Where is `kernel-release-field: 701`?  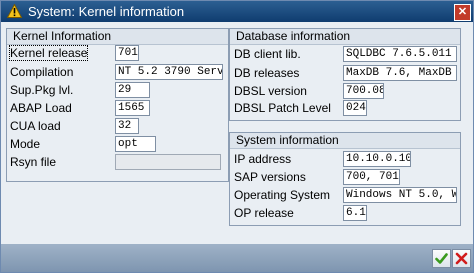
kernel-release-field: 701 is located at coordinates (127, 53).